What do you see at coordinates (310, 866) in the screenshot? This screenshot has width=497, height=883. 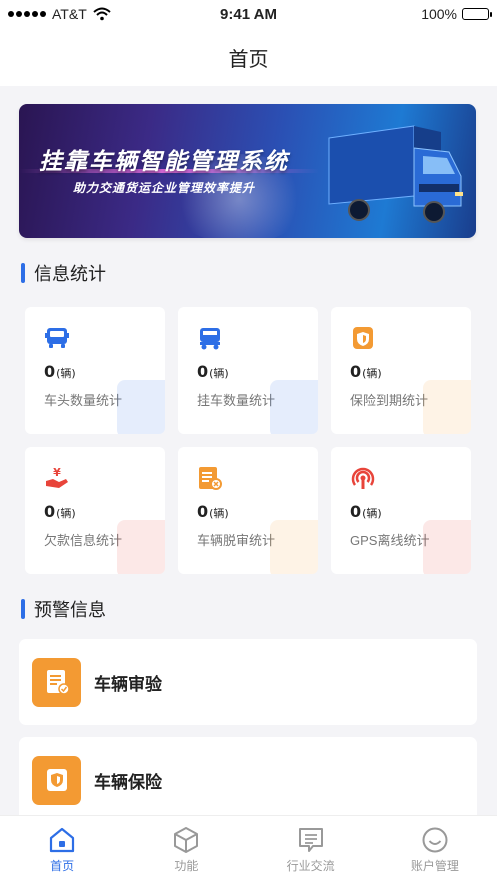 I see `tab-label: 行业交流` at bounding box center [310, 866].